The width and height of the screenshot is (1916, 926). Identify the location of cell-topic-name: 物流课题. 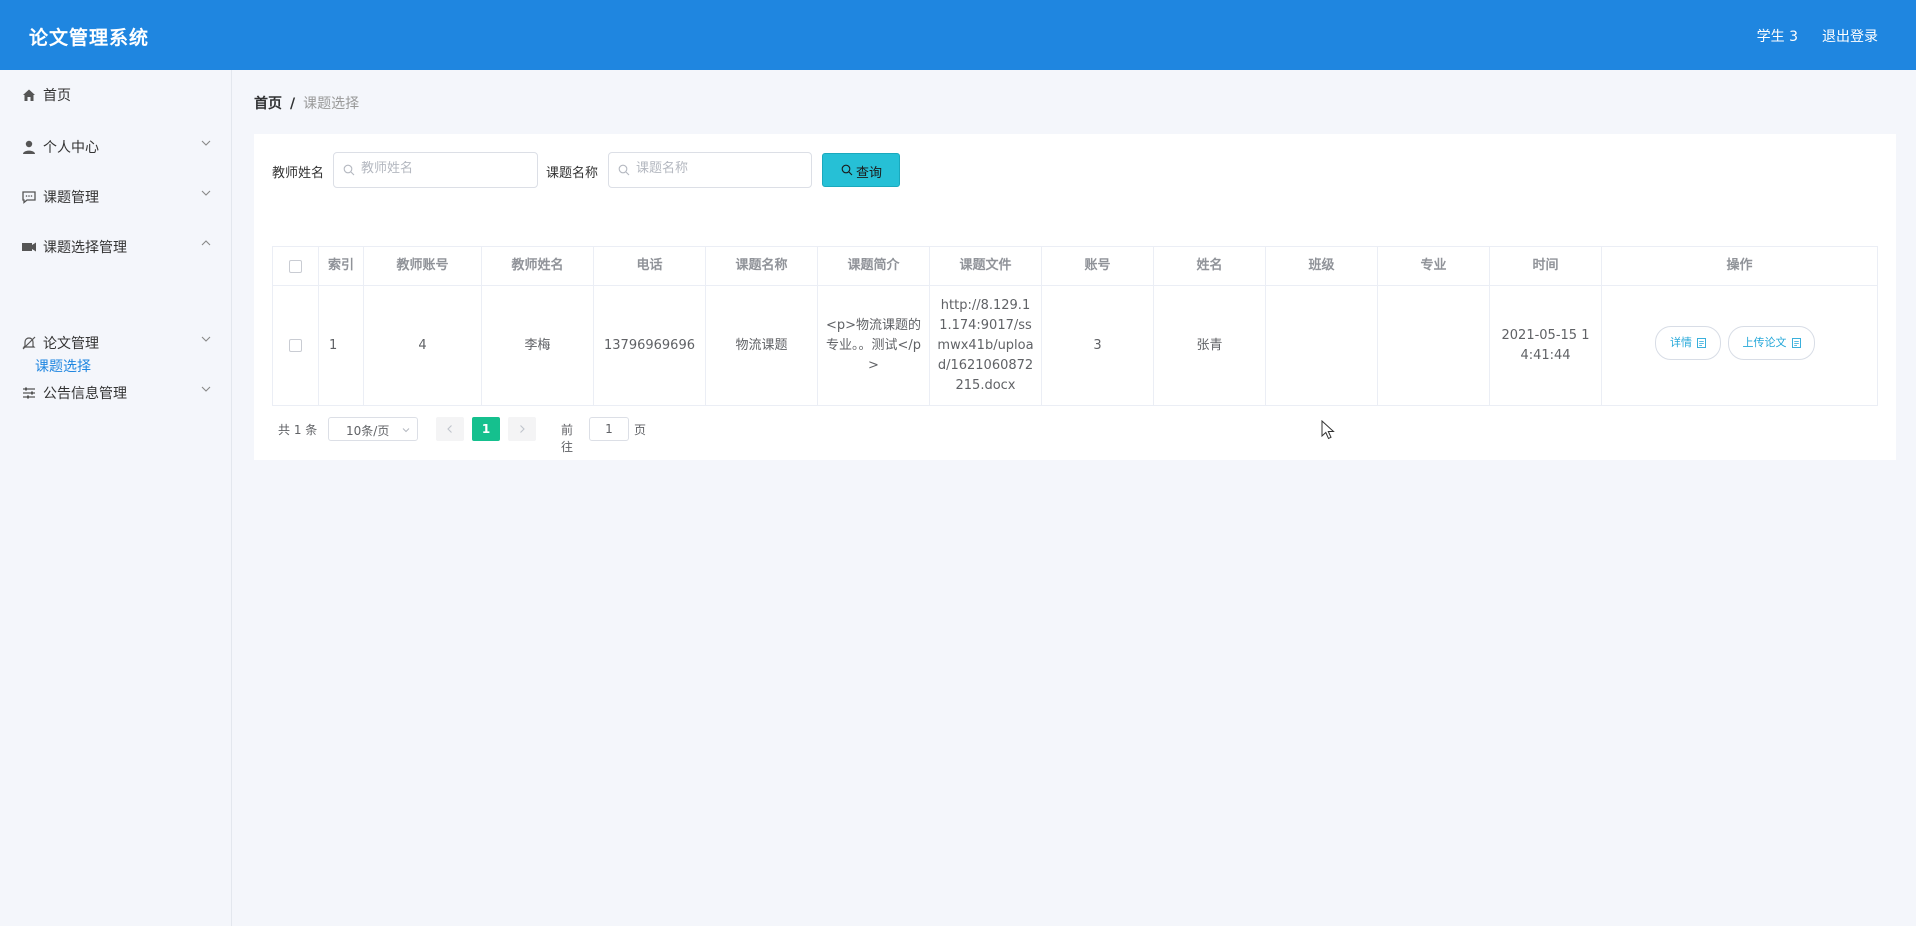
(762, 345).